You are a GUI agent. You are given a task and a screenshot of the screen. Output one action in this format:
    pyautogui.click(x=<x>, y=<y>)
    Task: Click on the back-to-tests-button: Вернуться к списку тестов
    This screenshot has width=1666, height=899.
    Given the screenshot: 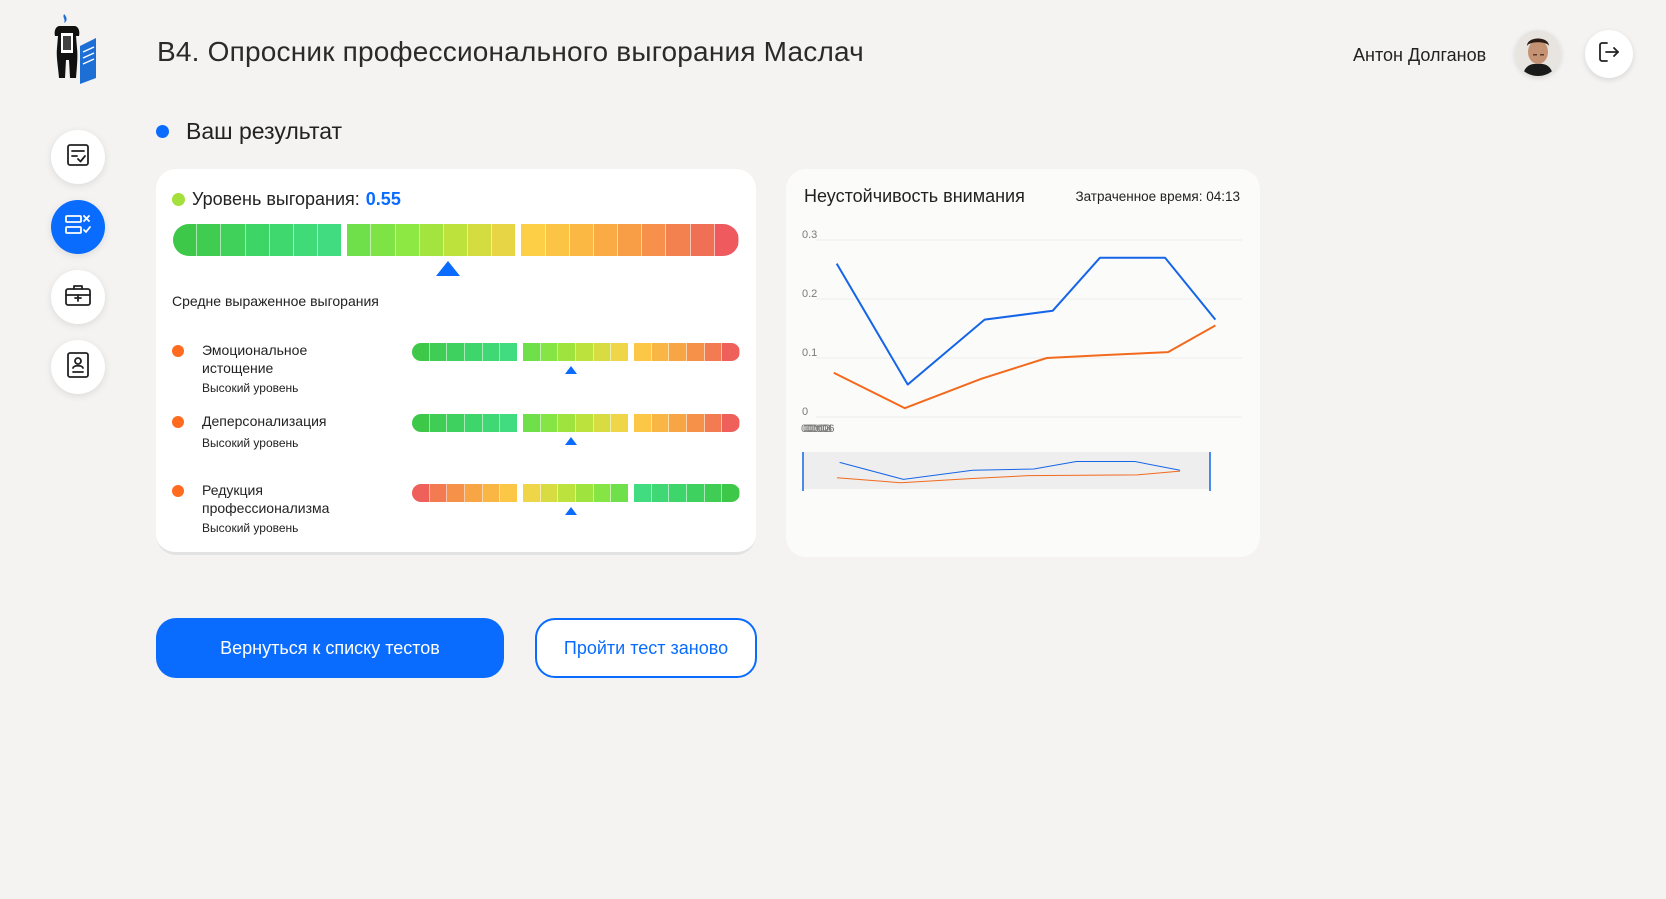 What is the action you would take?
    pyautogui.click(x=330, y=648)
    